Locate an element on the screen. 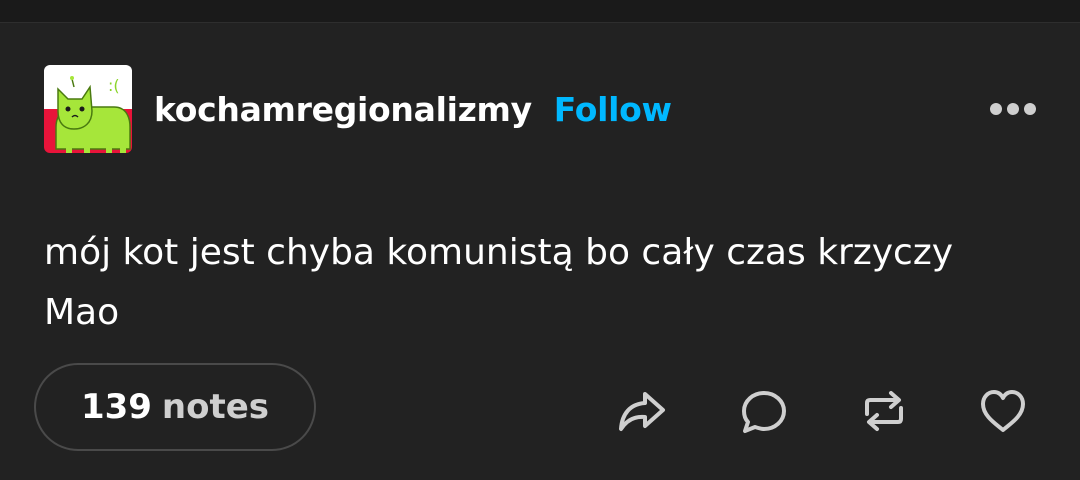 The image size is (1080, 480). post-header: :( kochamregionalizmy Follow is located at coordinates (358, 109).